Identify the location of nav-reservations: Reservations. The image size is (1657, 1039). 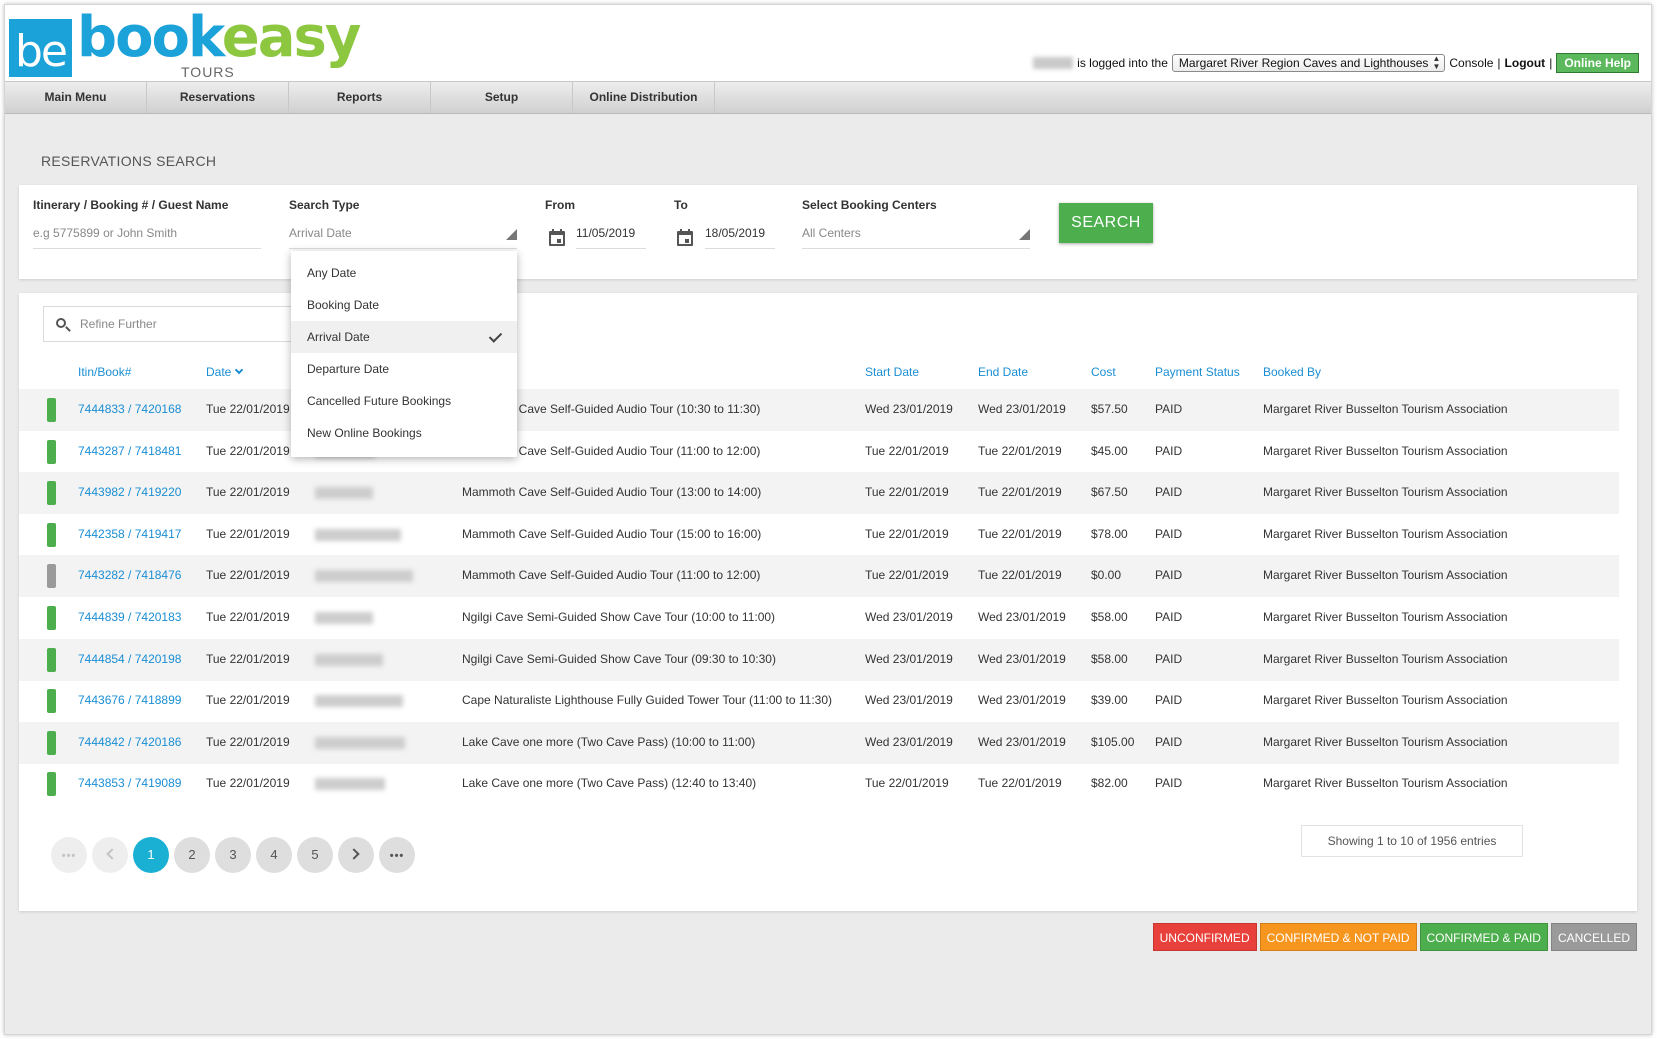
(218, 97).